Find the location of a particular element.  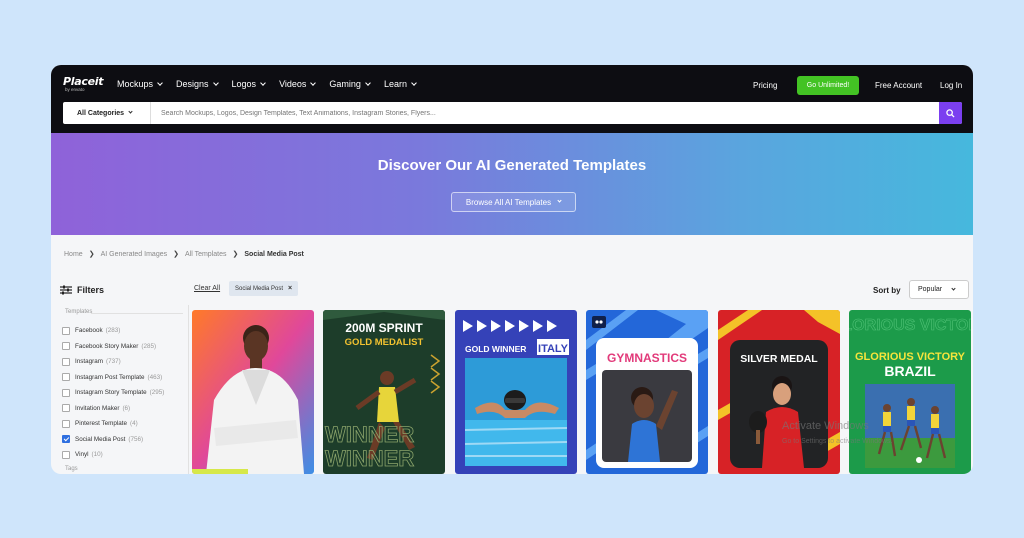

search-button is located at coordinates (950, 113).